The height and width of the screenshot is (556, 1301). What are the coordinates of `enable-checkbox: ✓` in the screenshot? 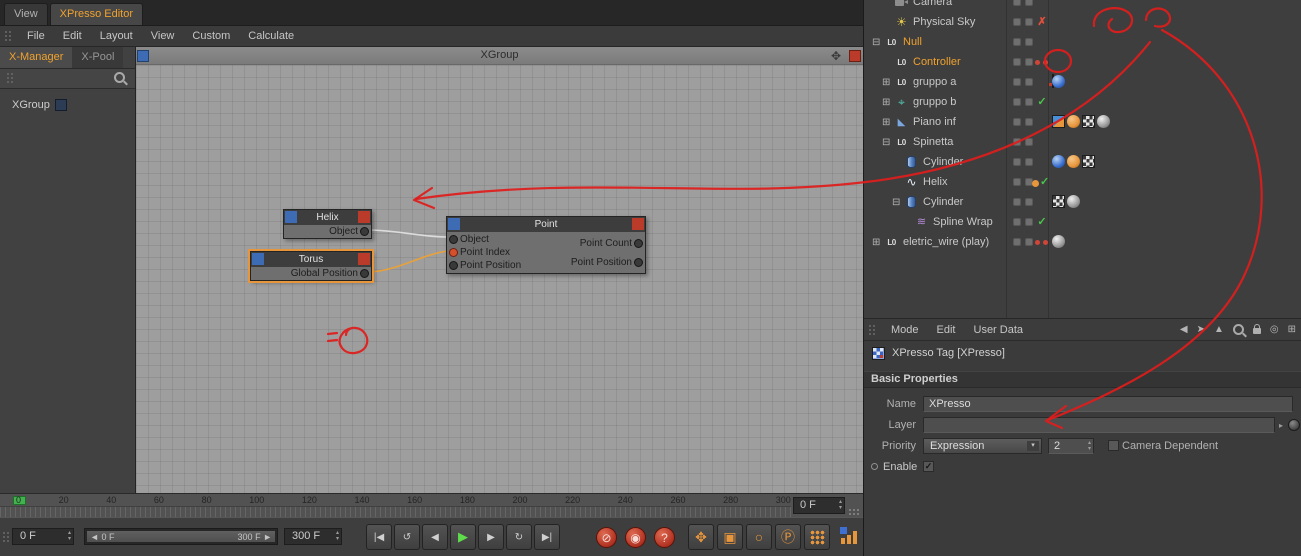 It's located at (928, 466).